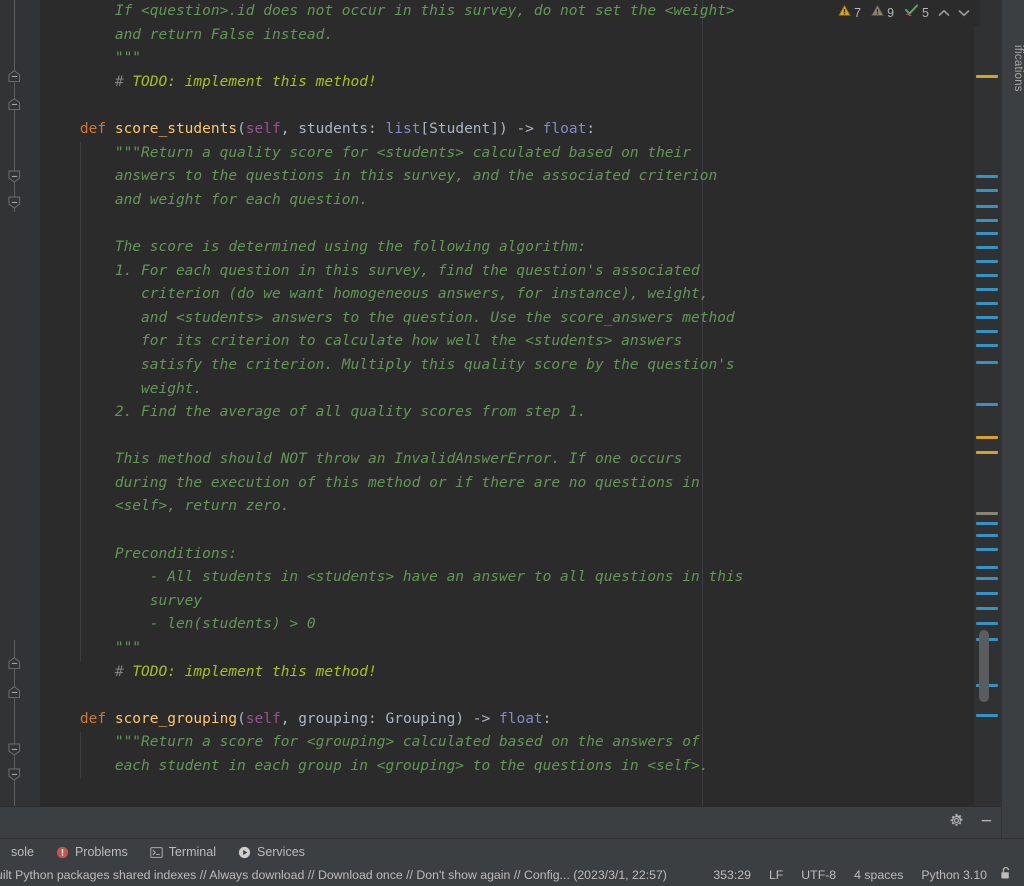  Describe the element at coordinates (509, 625) in the screenshot. I see `code-line: - len(students) > 0` at that location.